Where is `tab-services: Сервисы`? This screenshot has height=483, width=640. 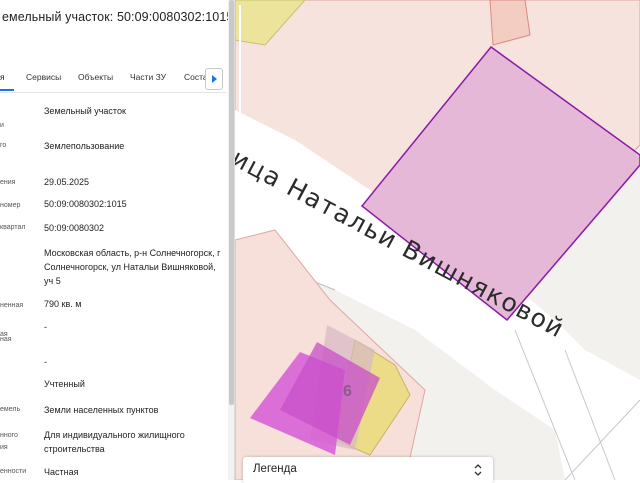 tab-services: Сервисы is located at coordinates (43, 77).